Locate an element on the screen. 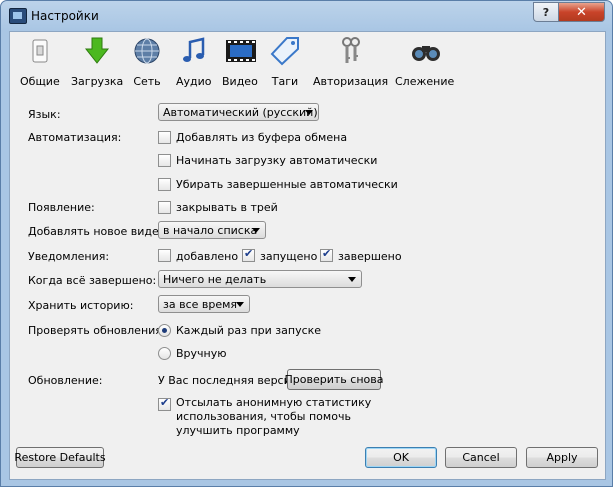 Image resolution: width=613 pixels, height=487 pixels. notify-started-checkbox is located at coordinates (248, 254).